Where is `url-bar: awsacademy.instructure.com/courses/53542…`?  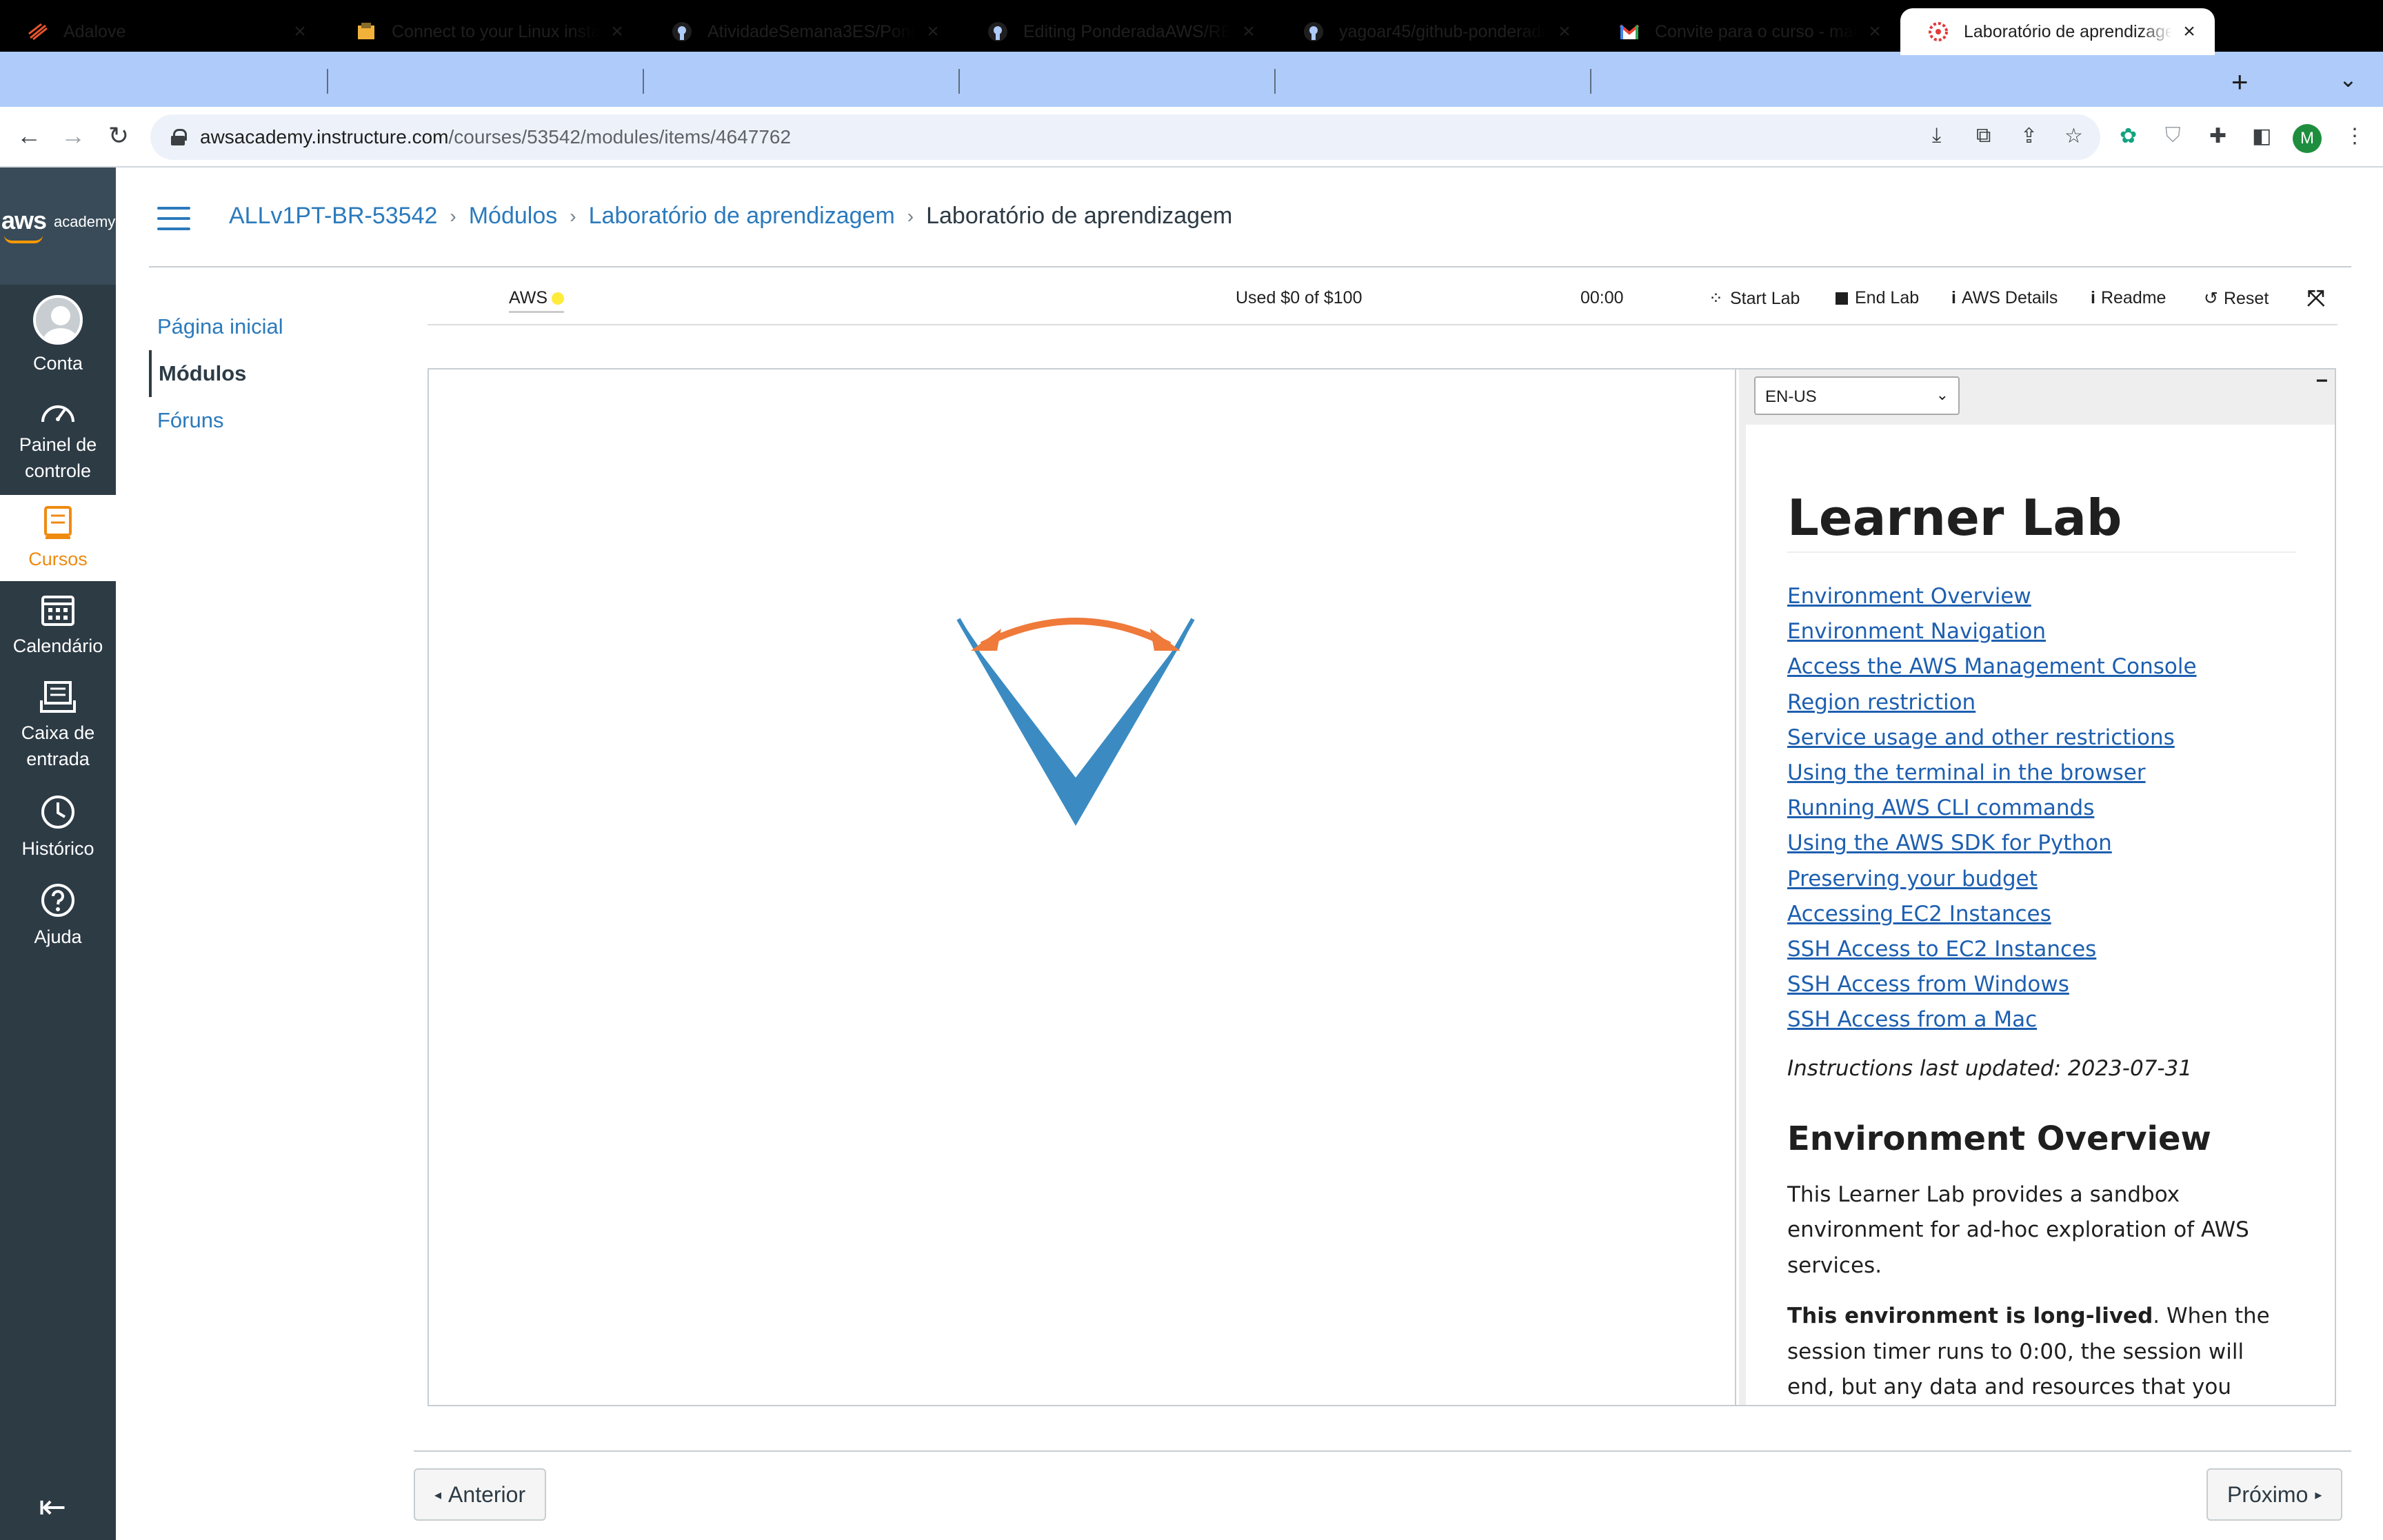 url-bar: awsacademy.instructure.com/courses/53542… is located at coordinates (1125, 137).